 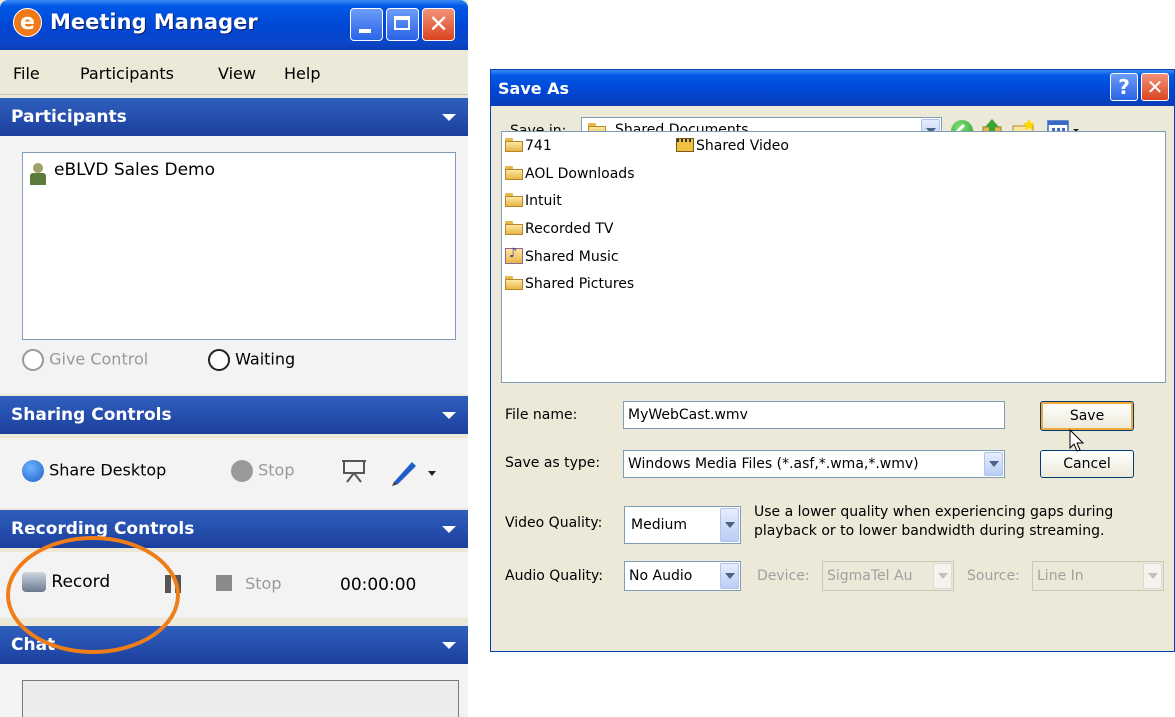 I want to click on record-label: Record, so click(x=81, y=582).